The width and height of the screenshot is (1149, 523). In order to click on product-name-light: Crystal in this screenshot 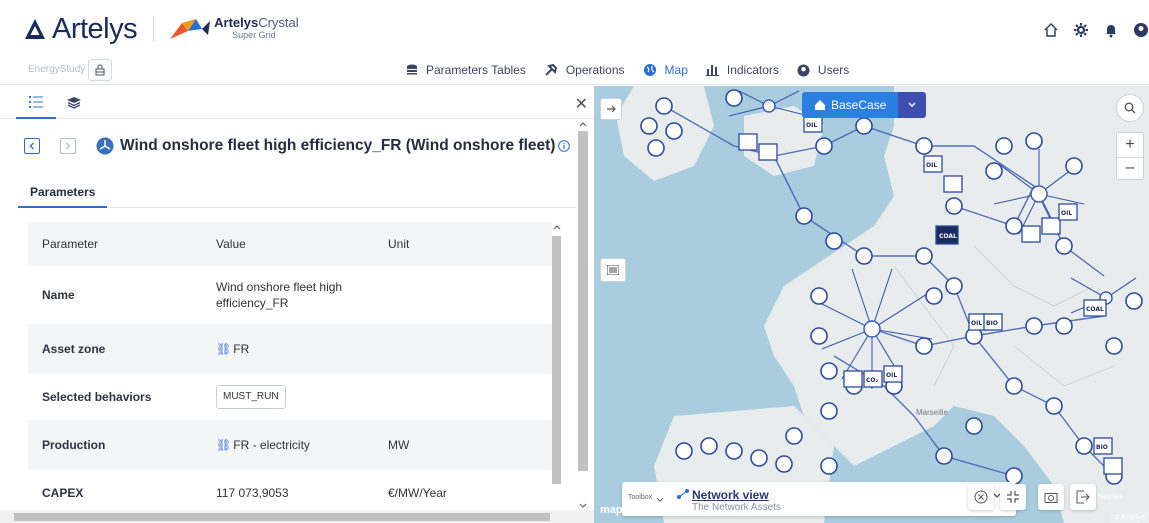, I will do `click(278, 22)`.